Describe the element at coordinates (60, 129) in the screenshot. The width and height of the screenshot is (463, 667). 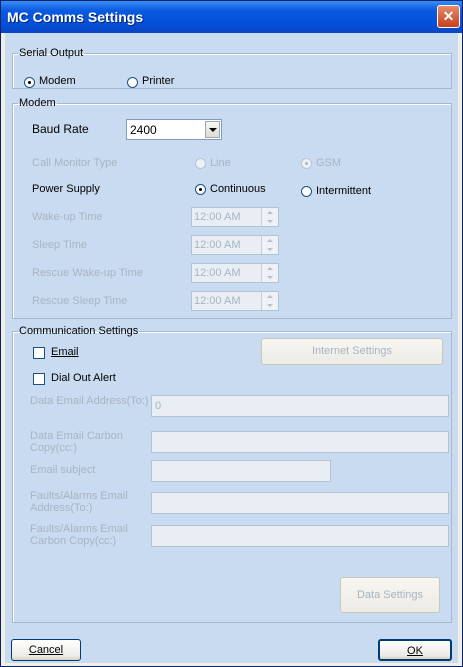
I see `baud-rate-label: Baud Rate` at that location.